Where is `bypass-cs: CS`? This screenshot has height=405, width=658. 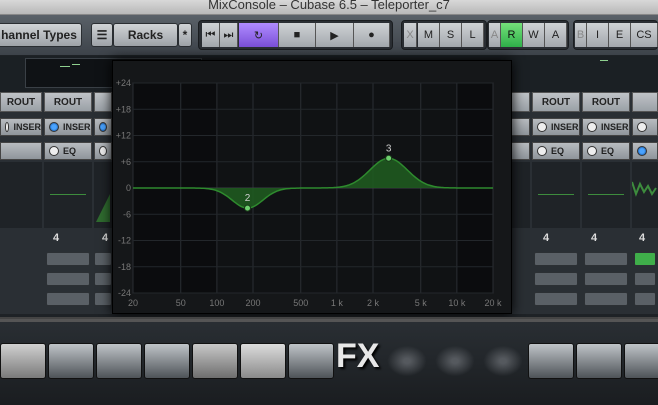 bypass-cs: CS is located at coordinates (644, 35).